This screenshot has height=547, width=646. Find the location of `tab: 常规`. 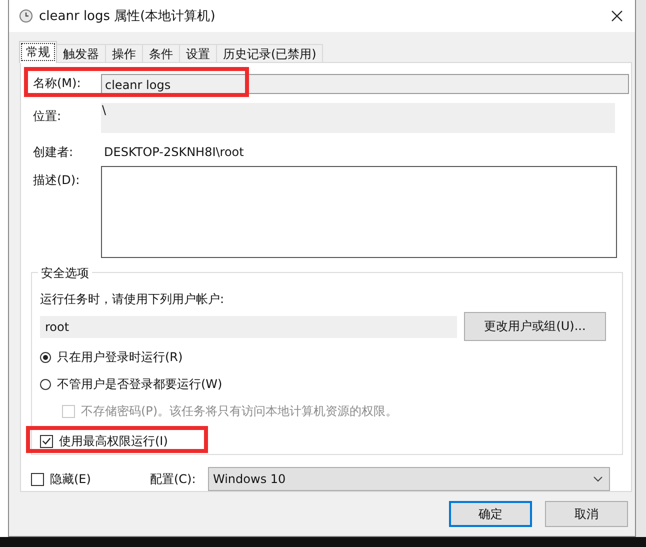

tab: 常规 is located at coordinates (38, 52).